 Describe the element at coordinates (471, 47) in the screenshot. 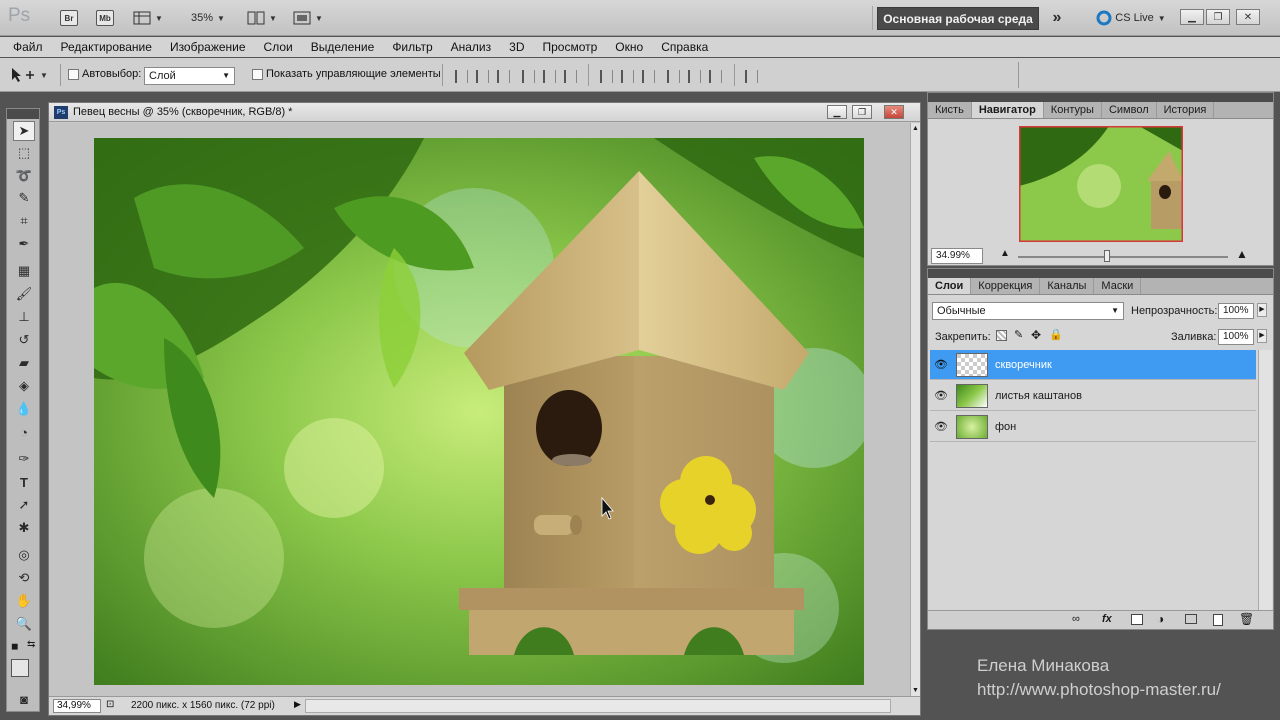

I see `menu-analysis: Анализ` at that location.